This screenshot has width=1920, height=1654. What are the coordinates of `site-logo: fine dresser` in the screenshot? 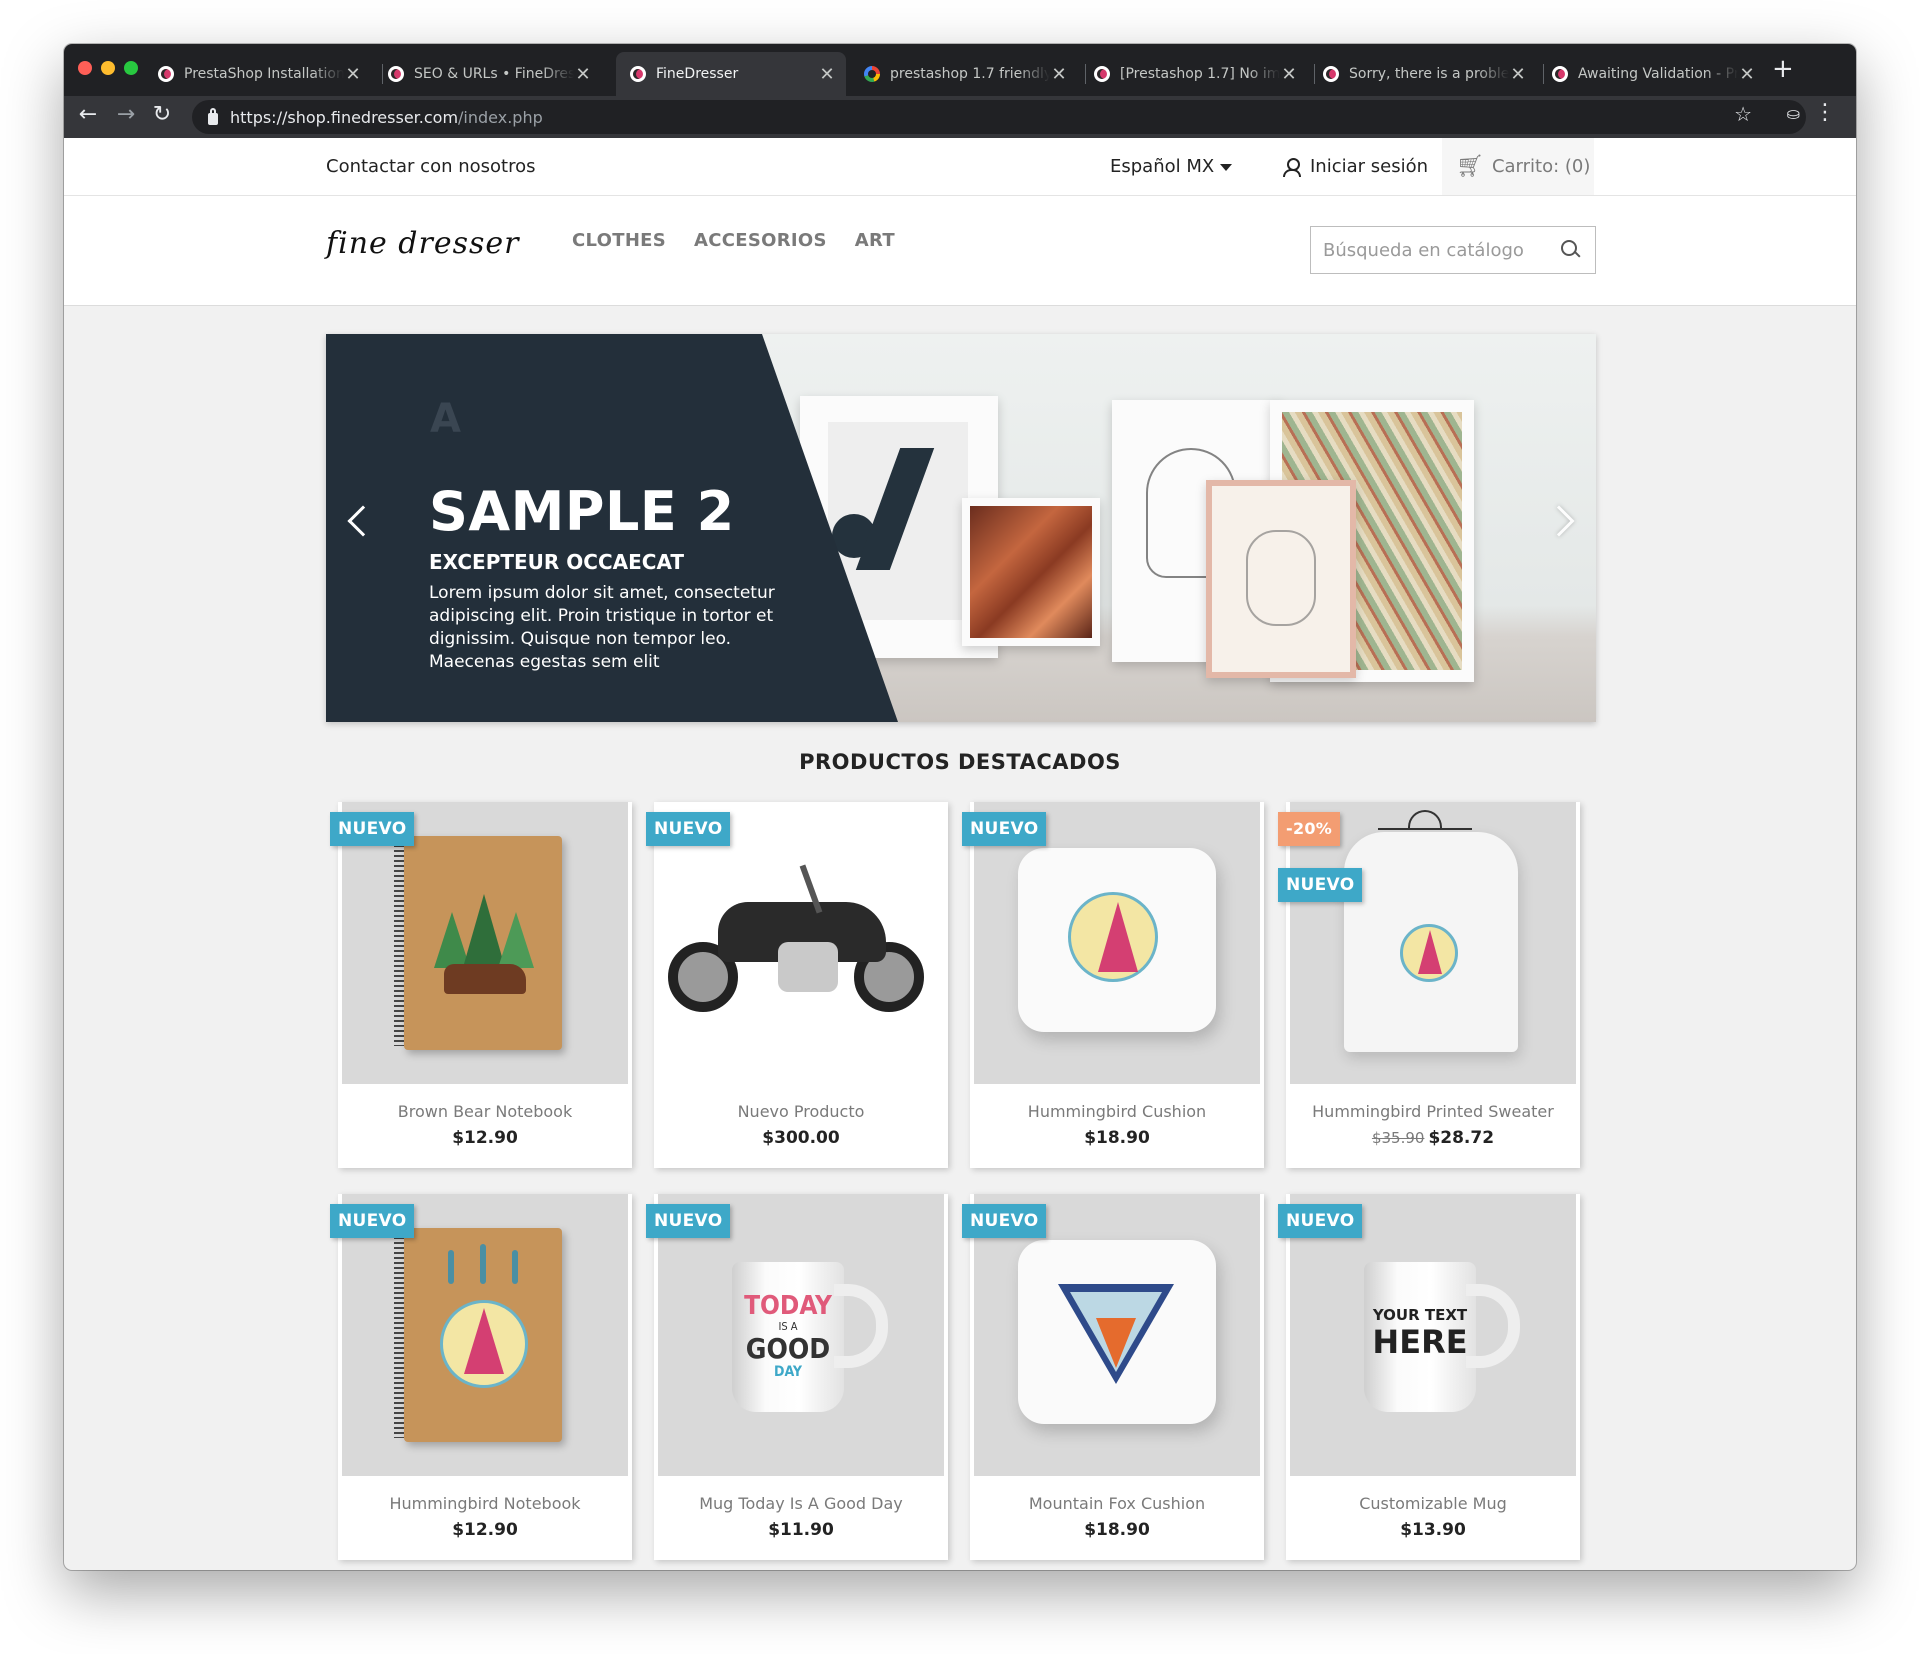 It's located at (423, 243).